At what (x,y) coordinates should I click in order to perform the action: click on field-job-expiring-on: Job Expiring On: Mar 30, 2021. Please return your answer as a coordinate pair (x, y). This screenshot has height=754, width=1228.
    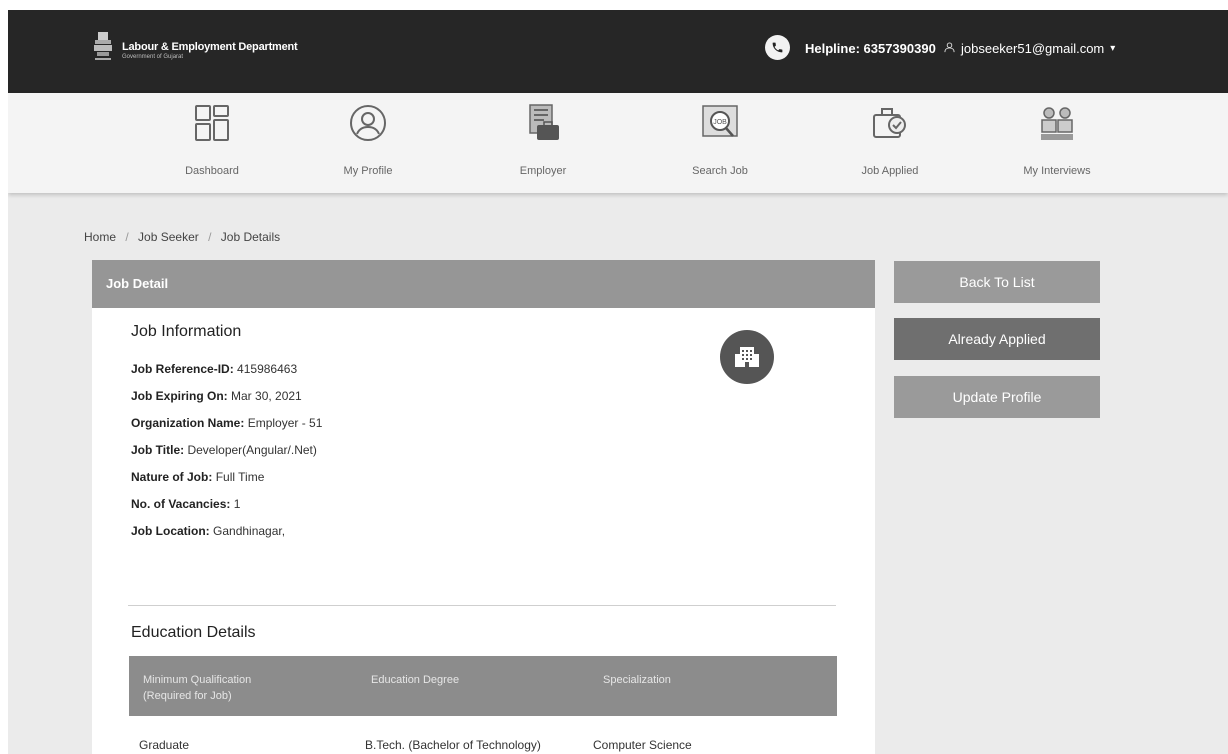
    Looking at the image, I should click on (216, 396).